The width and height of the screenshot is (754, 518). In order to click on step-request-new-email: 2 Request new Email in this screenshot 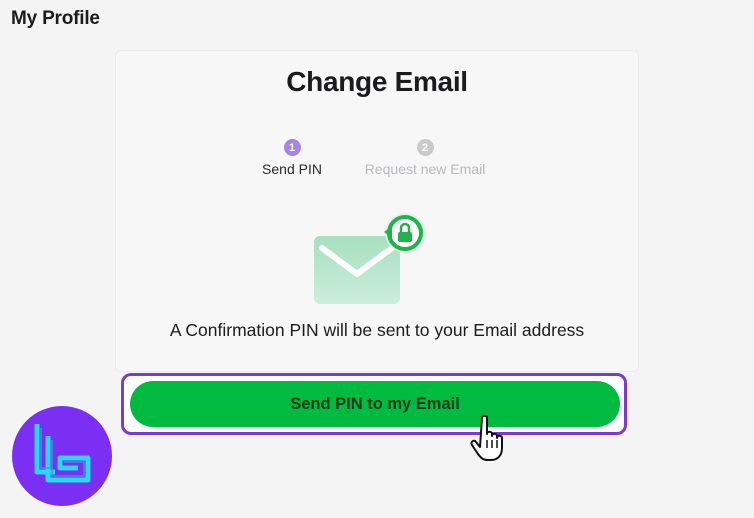, I will do `click(425, 158)`.